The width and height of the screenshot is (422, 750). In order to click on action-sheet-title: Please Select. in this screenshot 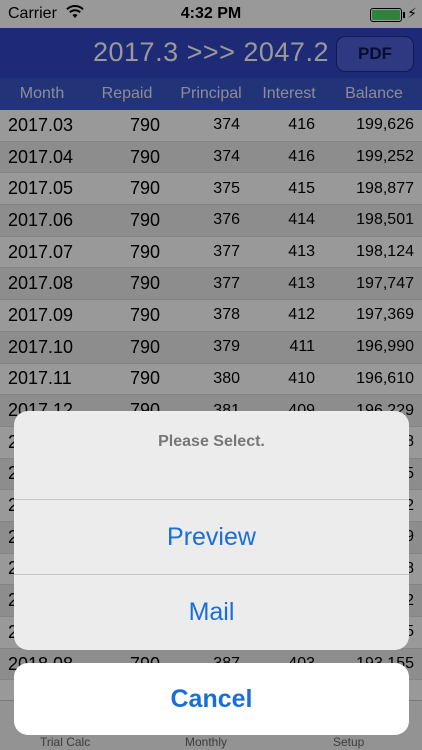, I will do `click(211, 455)`.